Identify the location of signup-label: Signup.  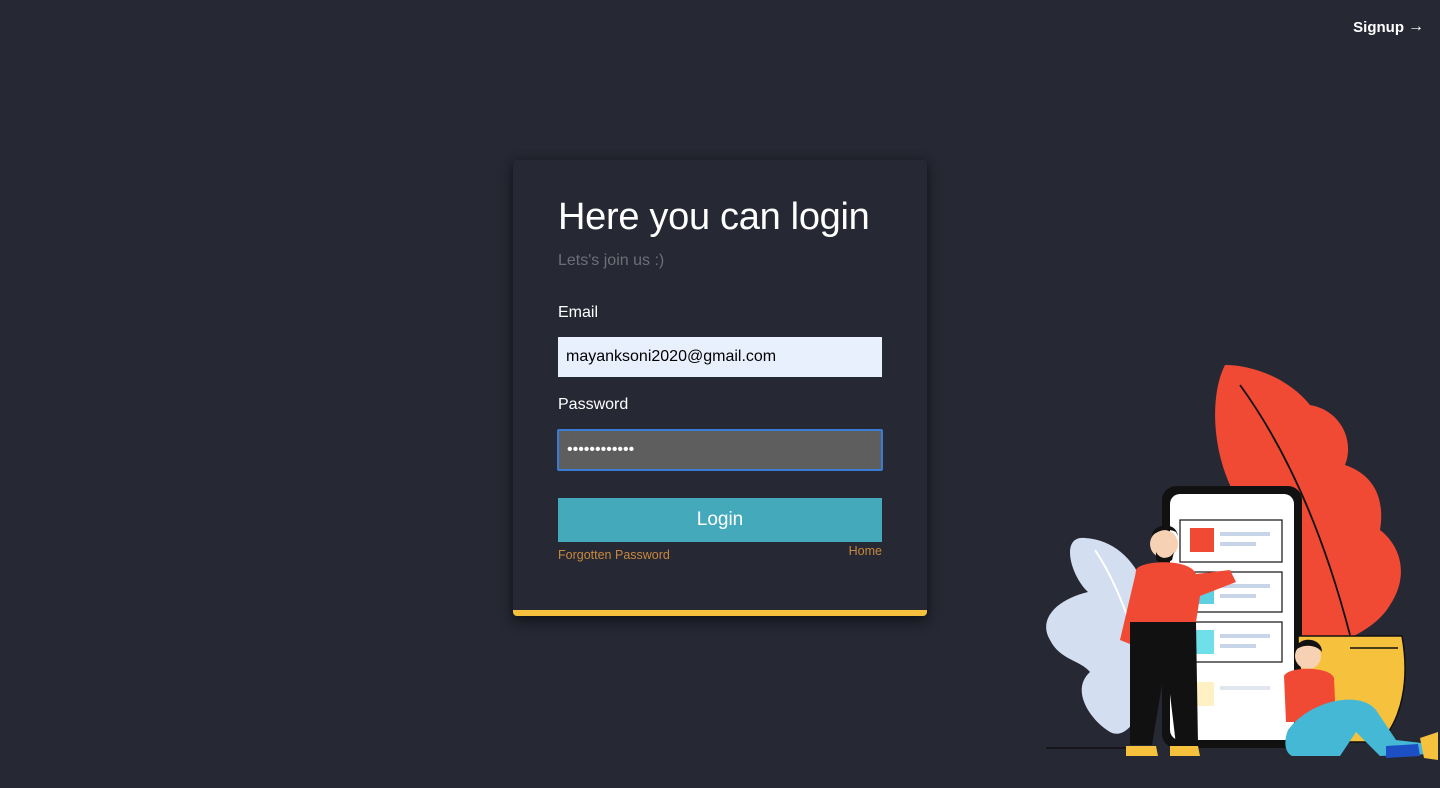
(1378, 27).